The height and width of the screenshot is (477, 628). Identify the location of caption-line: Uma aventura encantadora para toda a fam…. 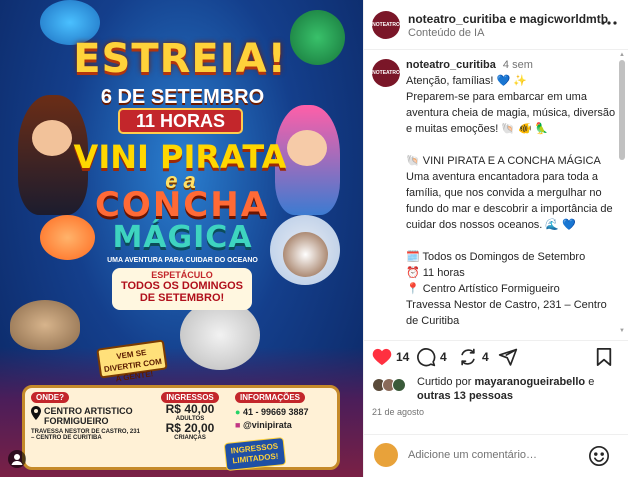
(509, 201).